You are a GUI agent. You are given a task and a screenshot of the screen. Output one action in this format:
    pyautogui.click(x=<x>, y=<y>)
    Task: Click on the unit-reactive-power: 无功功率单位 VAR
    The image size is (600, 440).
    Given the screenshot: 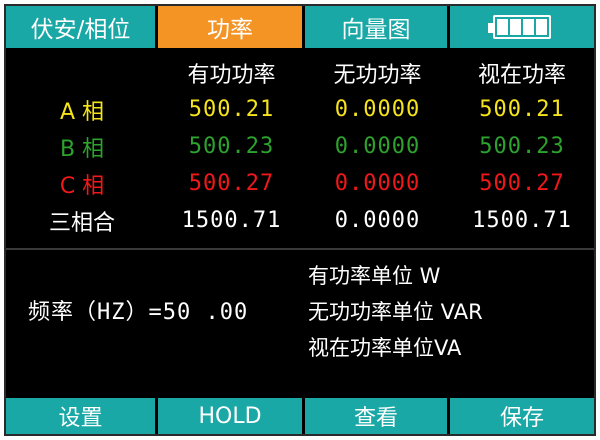 What is the action you would take?
    pyautogui.click(x=395, y=312)
    